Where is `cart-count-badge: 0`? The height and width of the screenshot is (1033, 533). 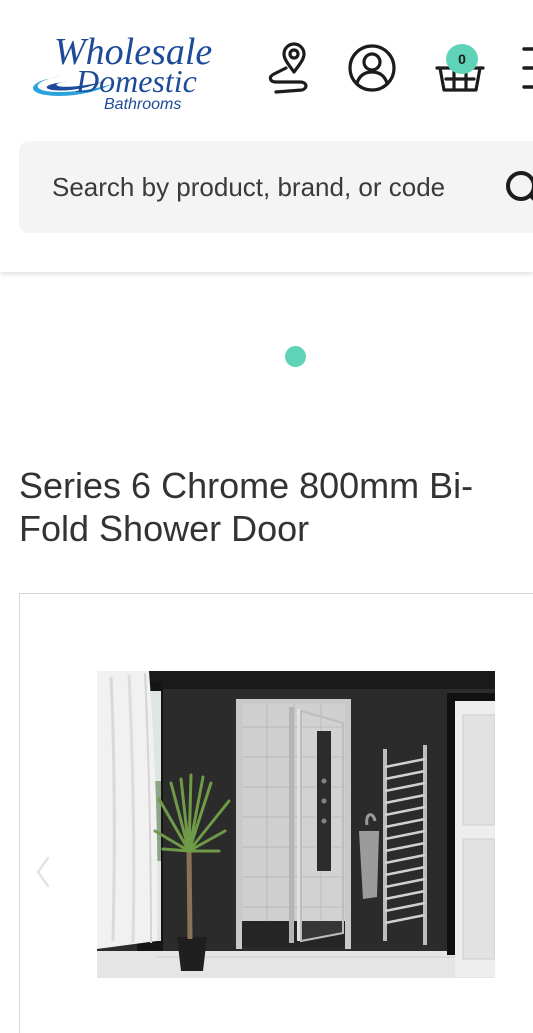
cart-count-badge: 0 is located at coordinates (462, 59).